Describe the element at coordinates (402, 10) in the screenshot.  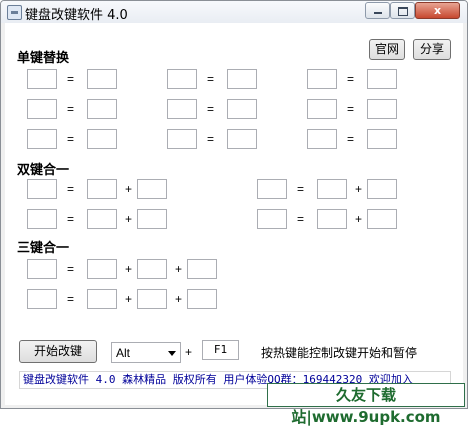
I see `maximize-icon` at that location.